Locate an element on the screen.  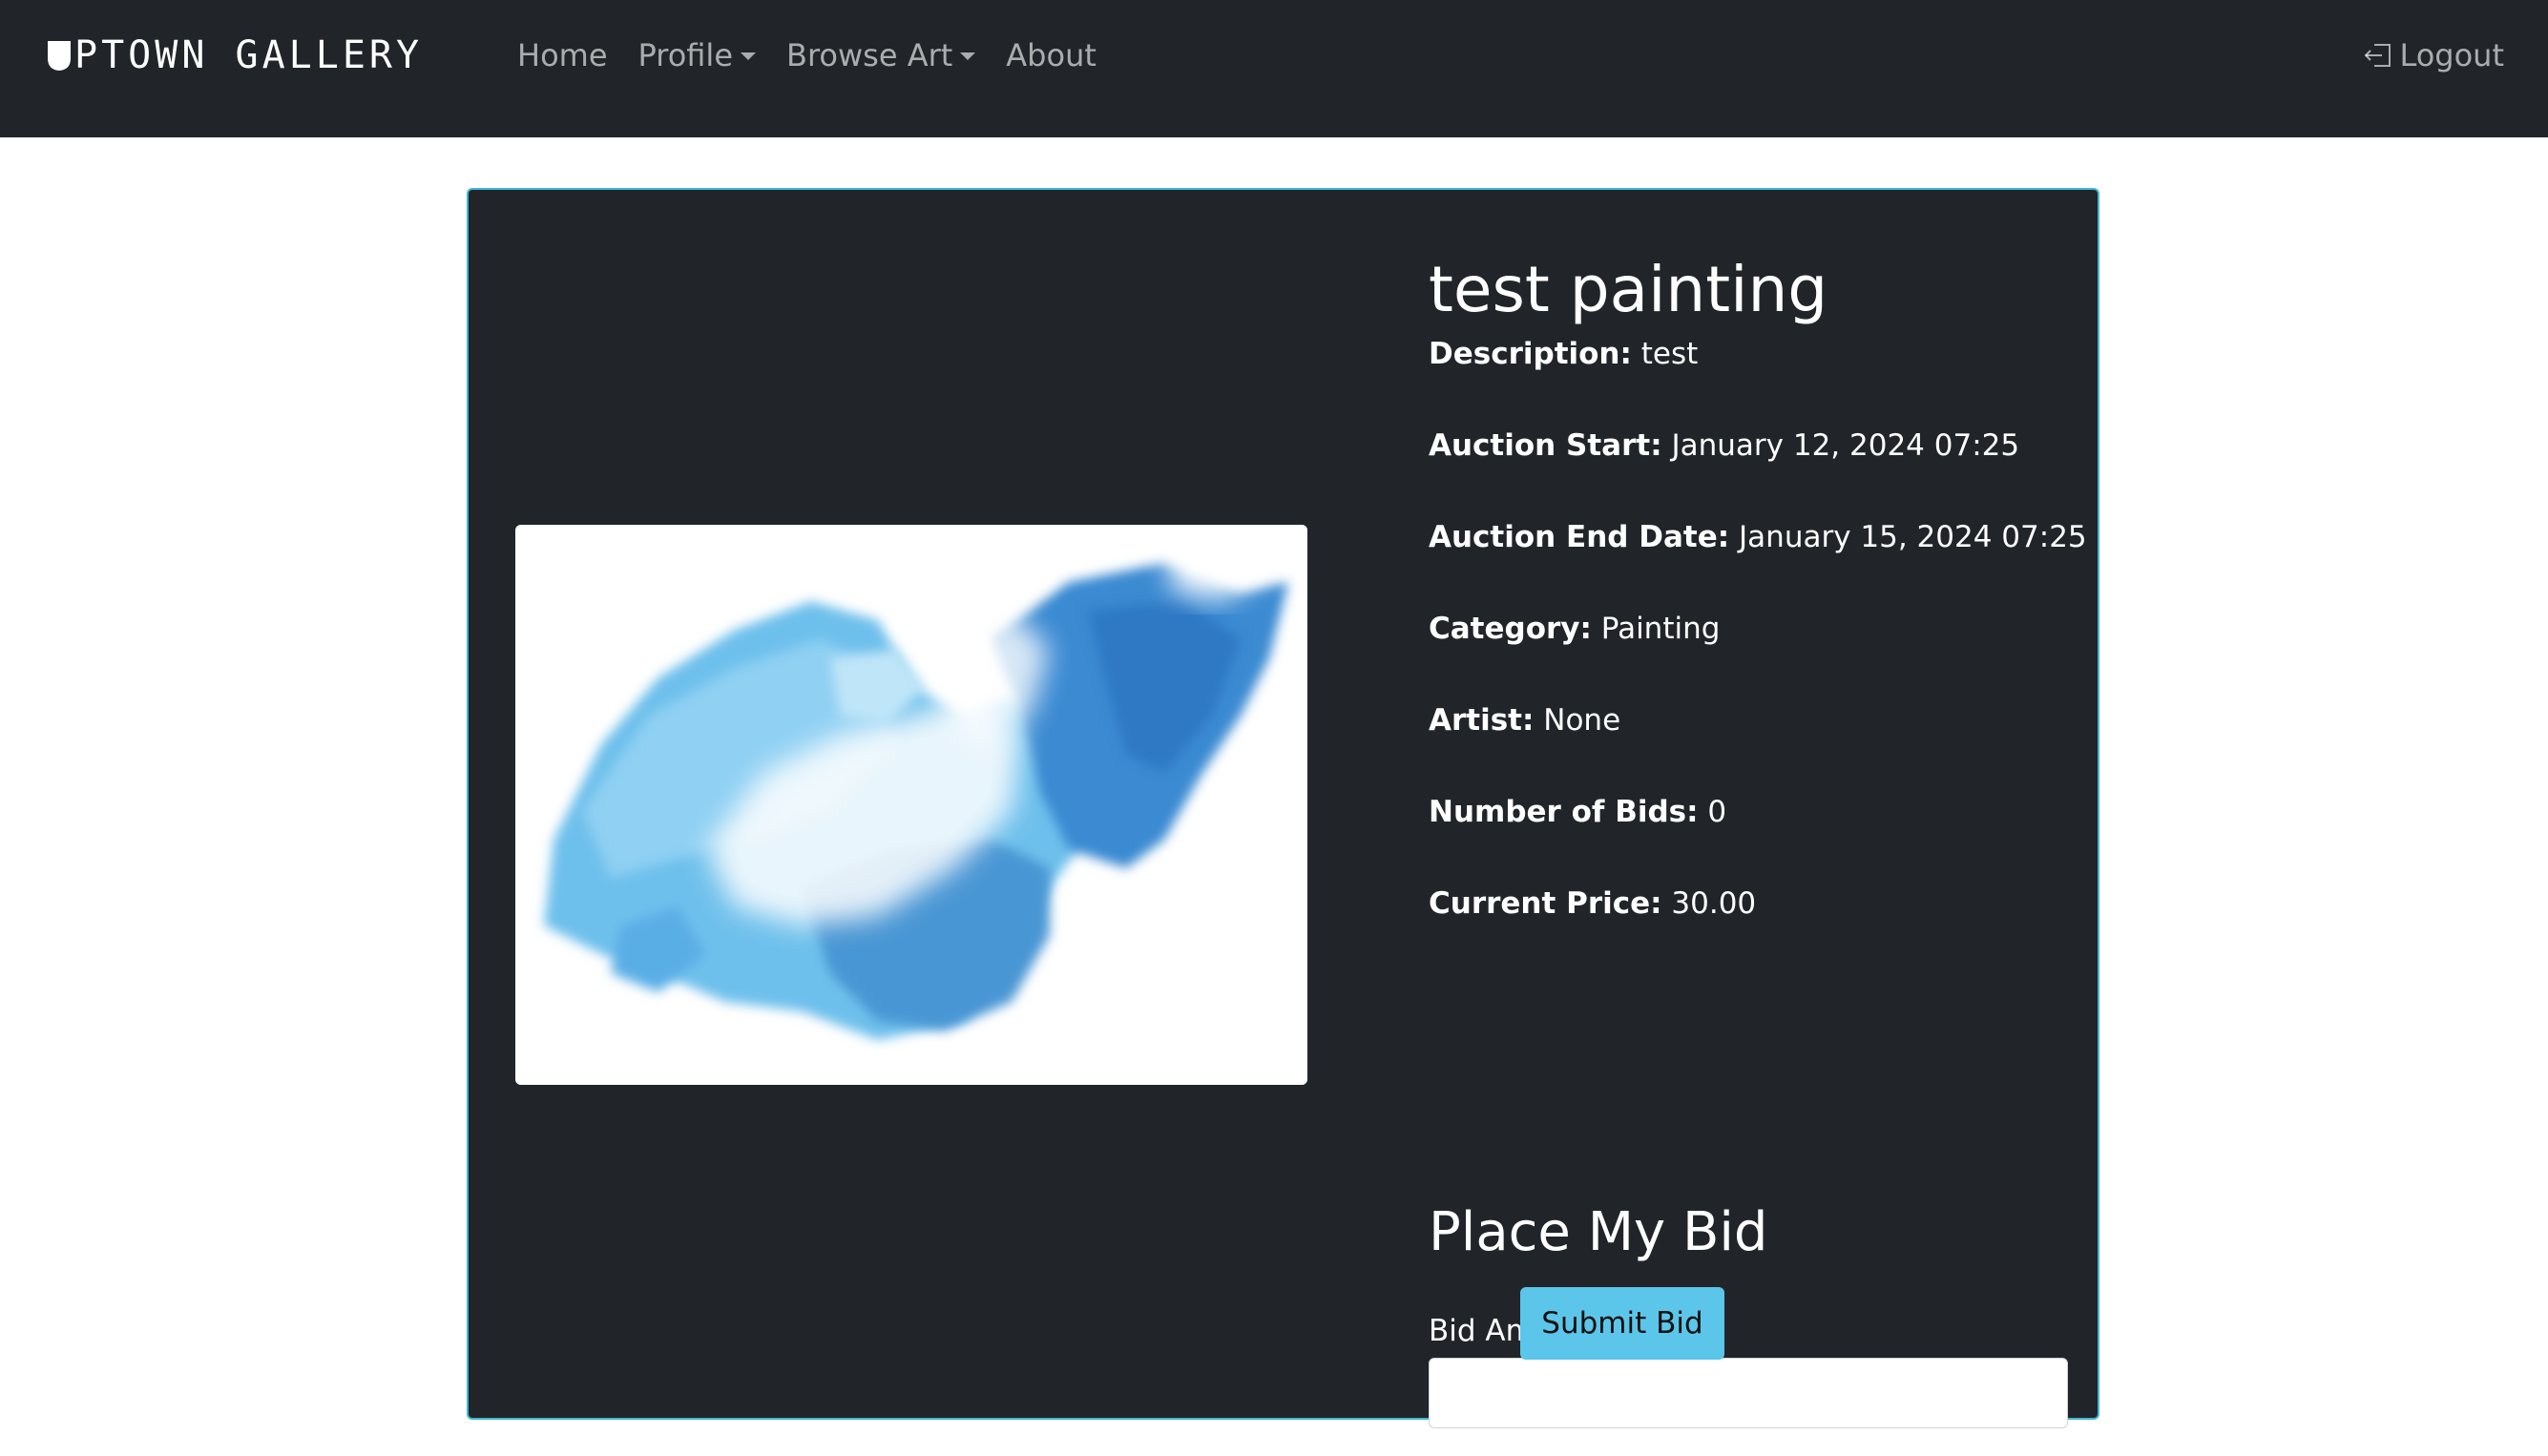
auction-end-row: Auction End Date: January 15, 2024 07:25 is located at coordinates (1758, 562).